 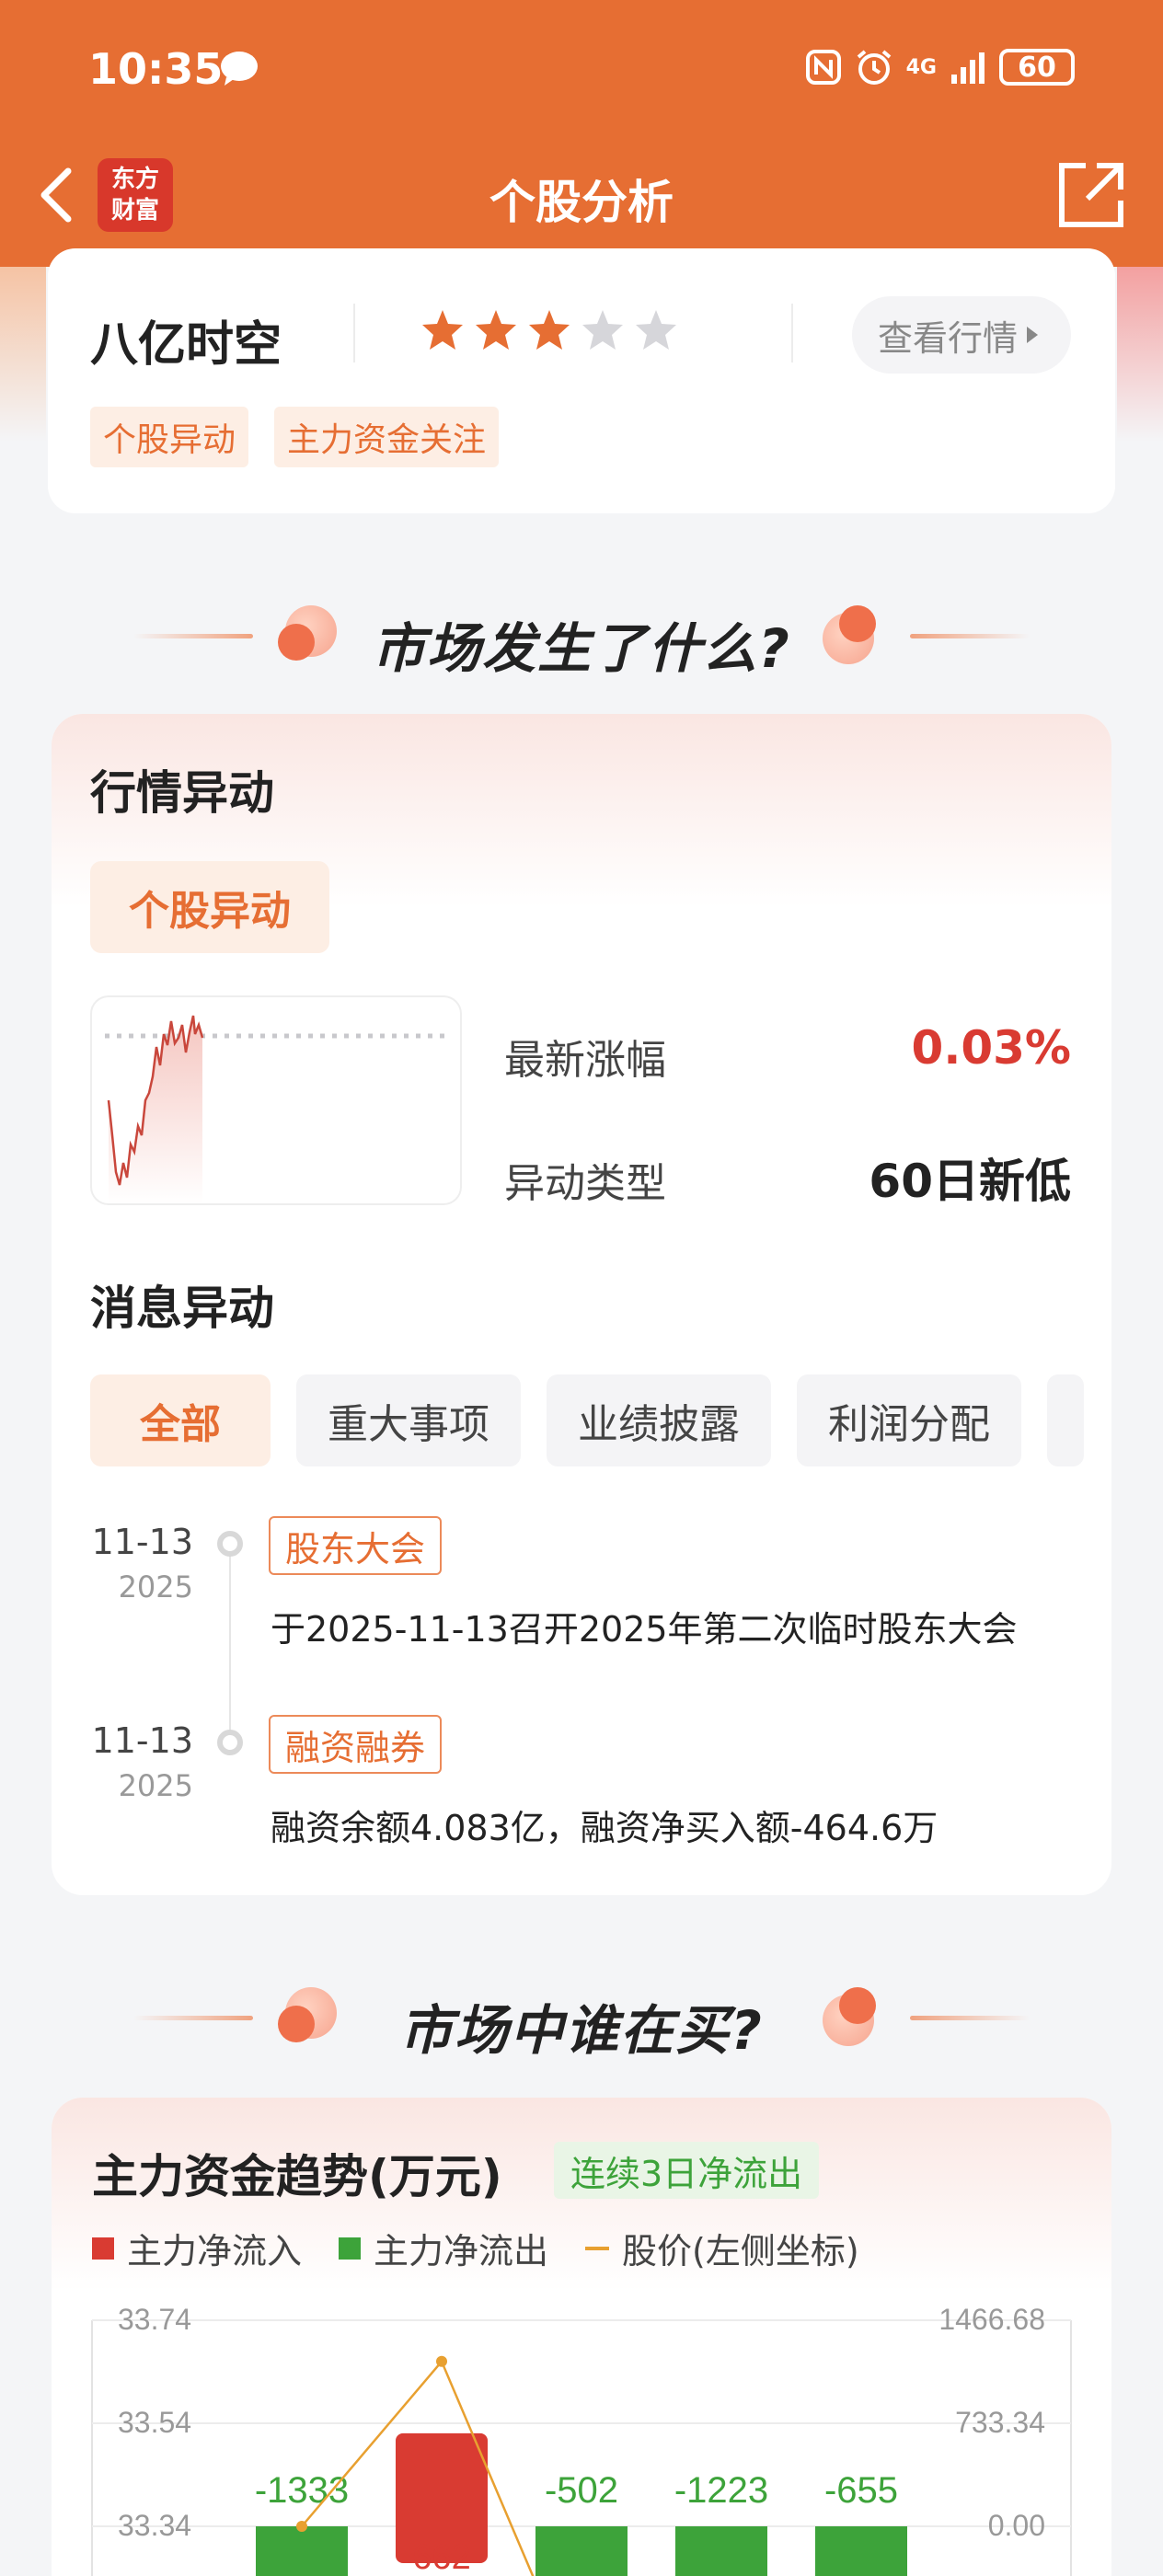 I want to click on left-tick-label: 33.74, so click(x=155, y=2319).